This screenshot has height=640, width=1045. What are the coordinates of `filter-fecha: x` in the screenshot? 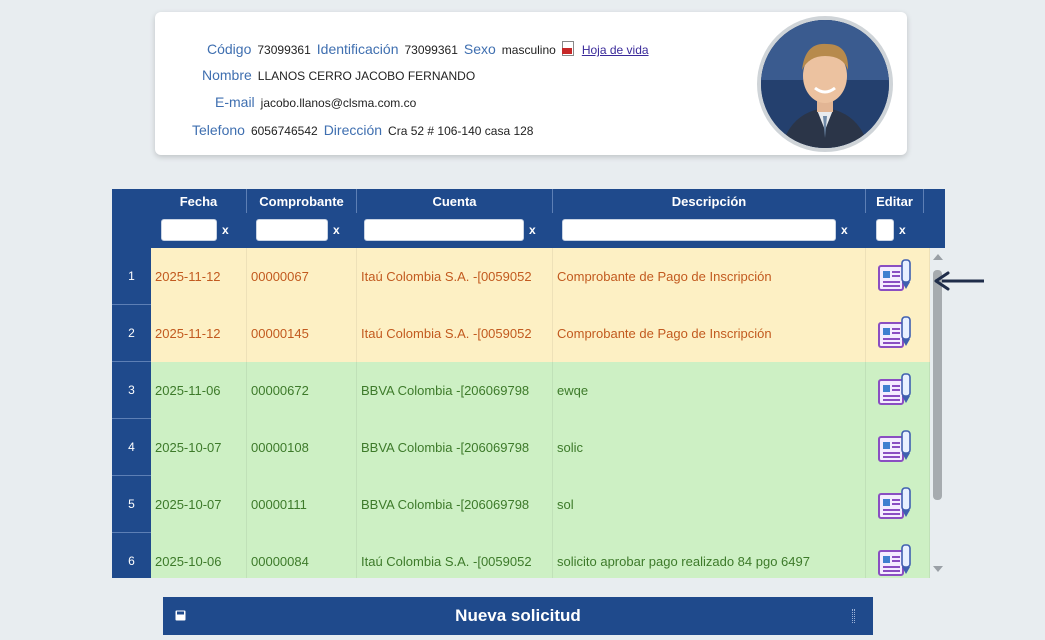 It's located at (195, 230).